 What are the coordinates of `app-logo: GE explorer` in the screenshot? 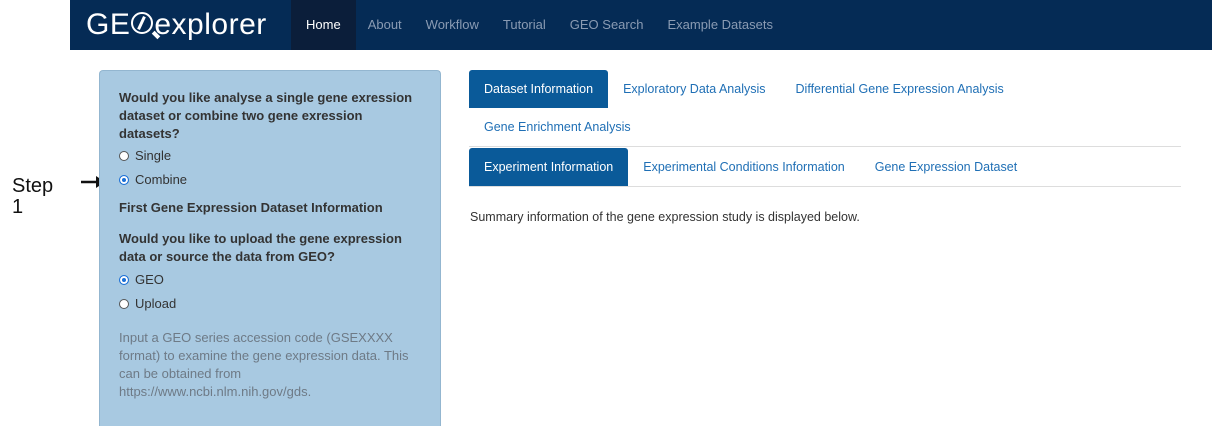 It's located at (176, 25).